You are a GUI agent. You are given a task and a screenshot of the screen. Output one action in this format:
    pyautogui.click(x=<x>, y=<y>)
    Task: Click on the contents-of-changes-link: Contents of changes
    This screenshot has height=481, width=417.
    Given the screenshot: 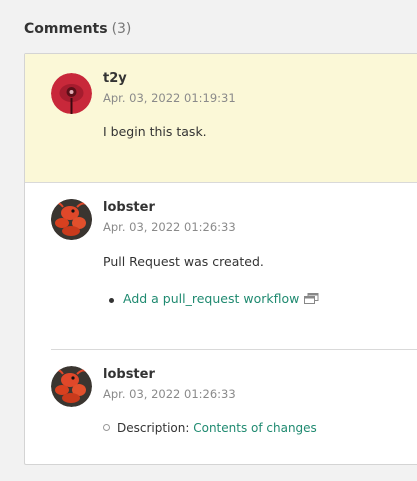 What is the action you would take?
    pyautogui.click(x=255, y=428)
    